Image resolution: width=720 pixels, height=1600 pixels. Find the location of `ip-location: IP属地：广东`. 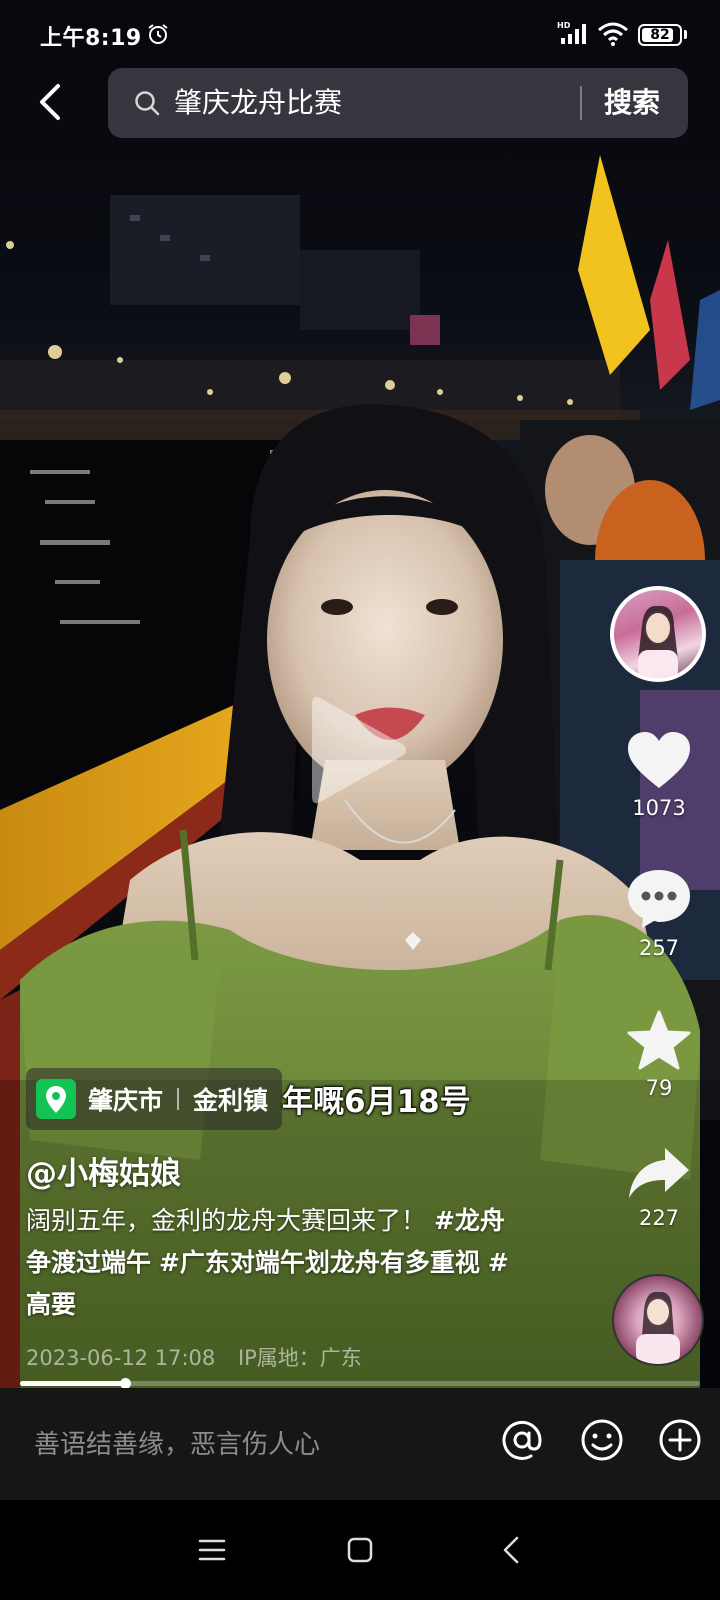

ip-location: IP属地：广东 is located at coordinates (299, 1358).